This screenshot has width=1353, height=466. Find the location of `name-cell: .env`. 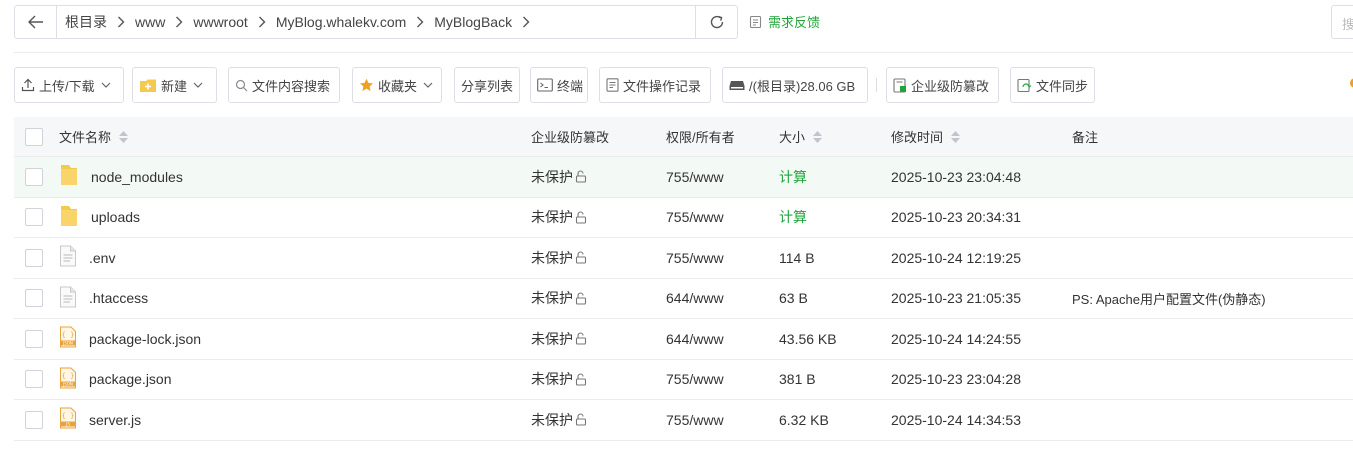

name-cell: .env is located at coordinates (87, 258).